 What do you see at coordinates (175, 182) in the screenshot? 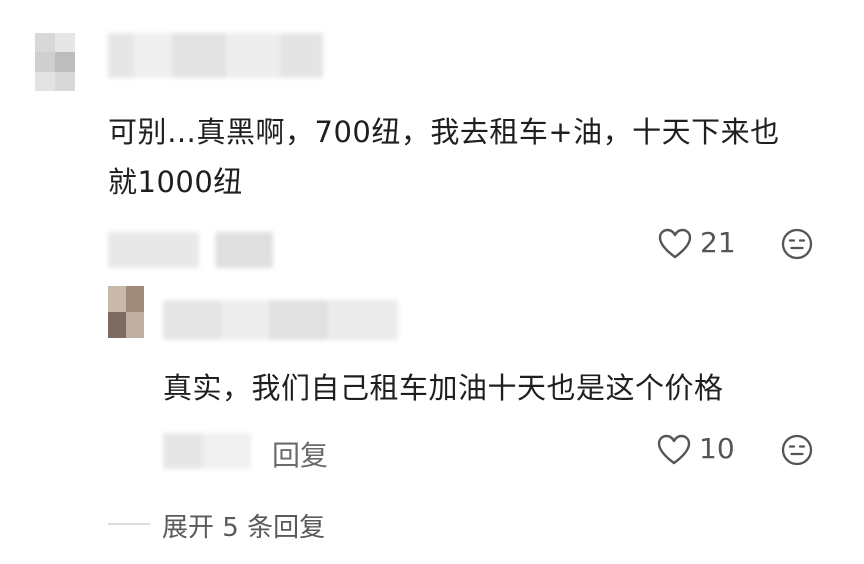
I see `comment-line-2: 就1000纽` at bounding box center [175, 182].